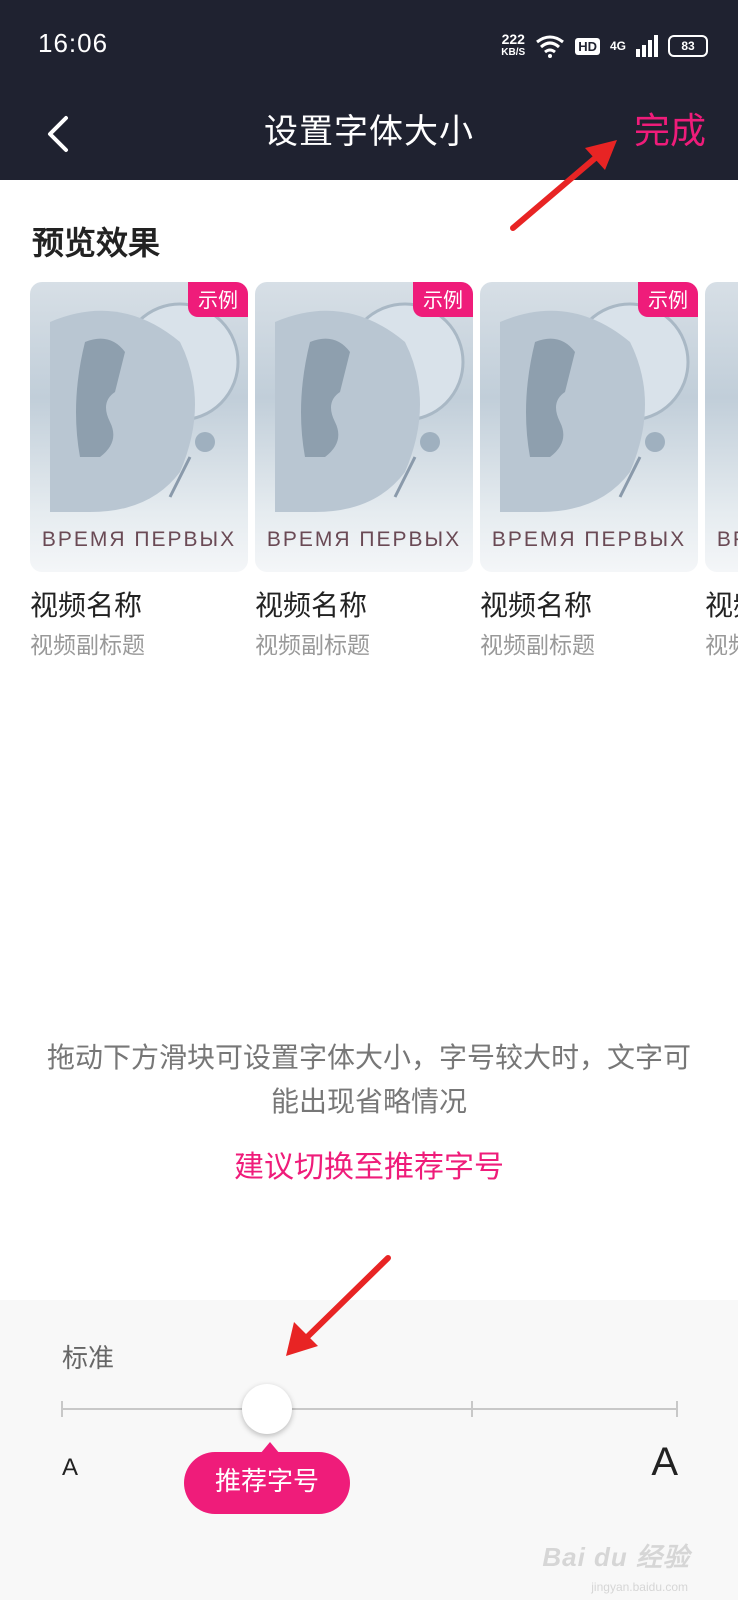  What do you see at coordinates (688, 46) in the screenshot?
I see `battery-indicator: 83` at bounding box center [688, 46].